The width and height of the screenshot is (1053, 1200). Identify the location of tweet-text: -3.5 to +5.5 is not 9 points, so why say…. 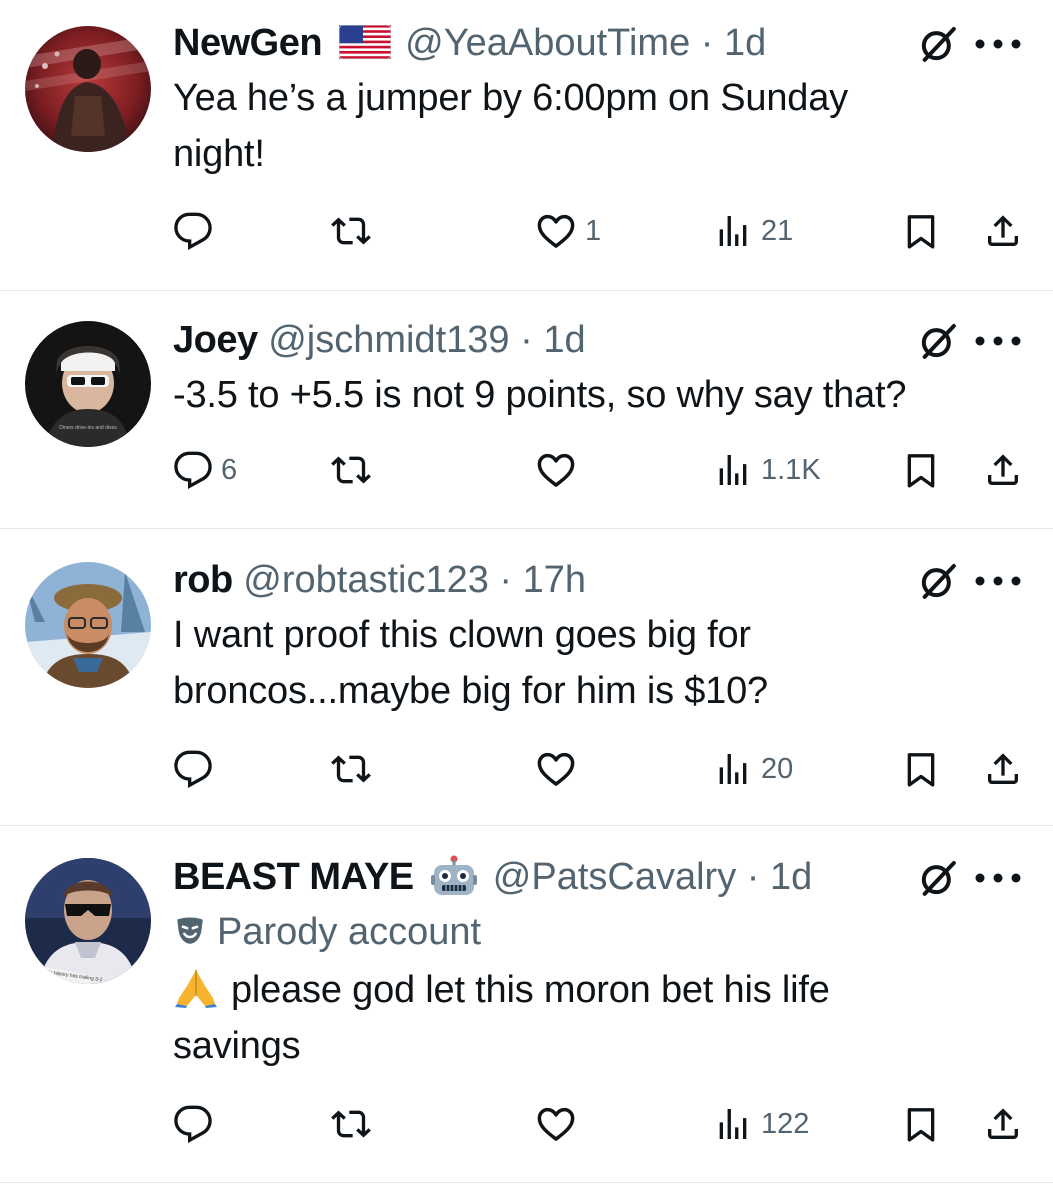
(598, 395).